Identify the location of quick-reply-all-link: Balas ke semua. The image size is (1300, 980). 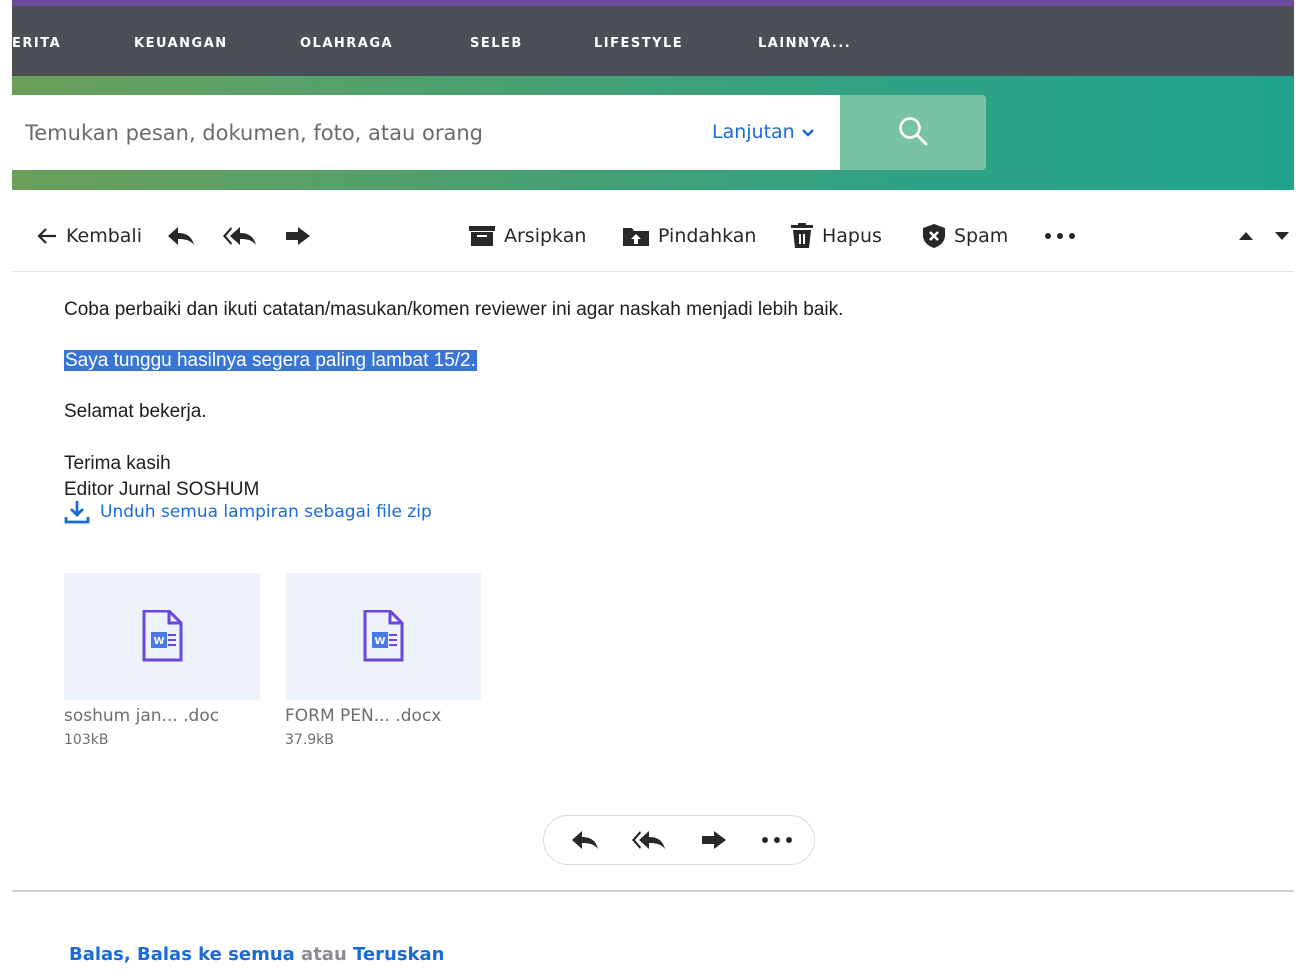
(216, 954).